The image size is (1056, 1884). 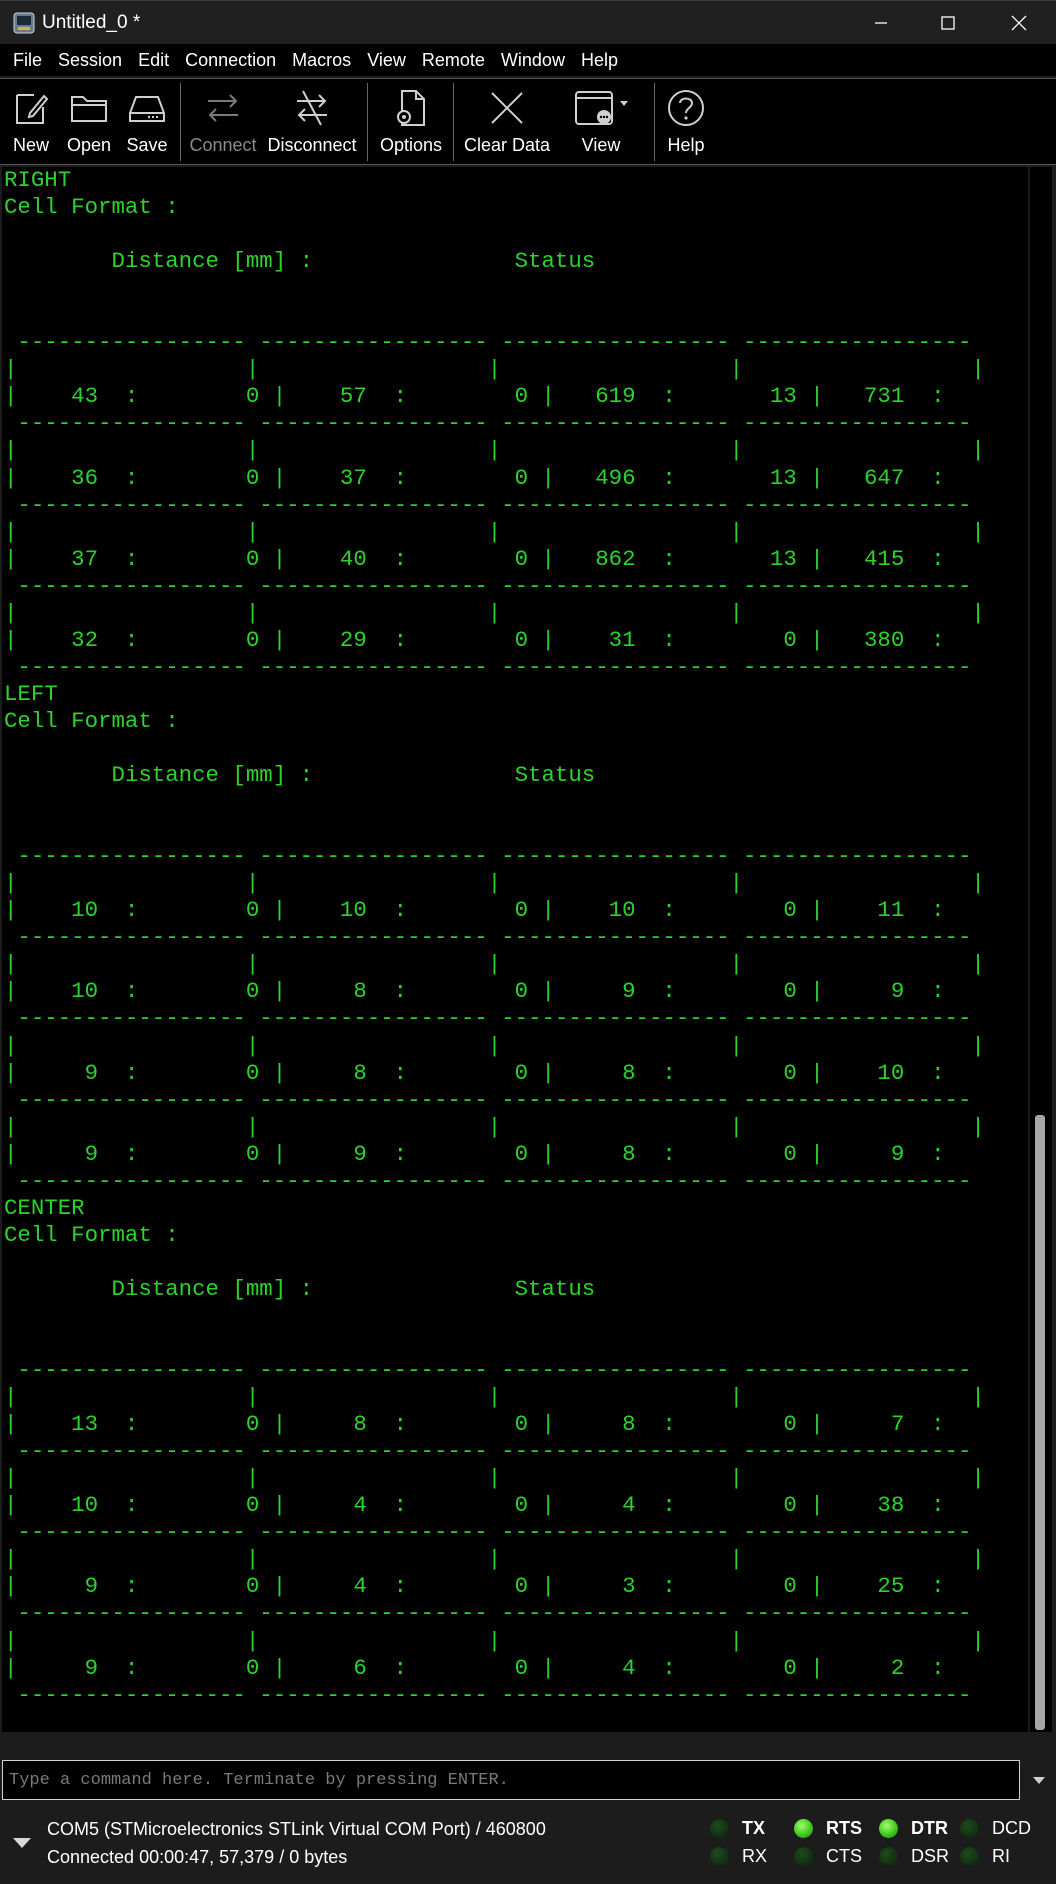 What do you see at coordinates (90, 60) in the screenshot?
I see `menu-session: Session` at bounding box center [90, 60].